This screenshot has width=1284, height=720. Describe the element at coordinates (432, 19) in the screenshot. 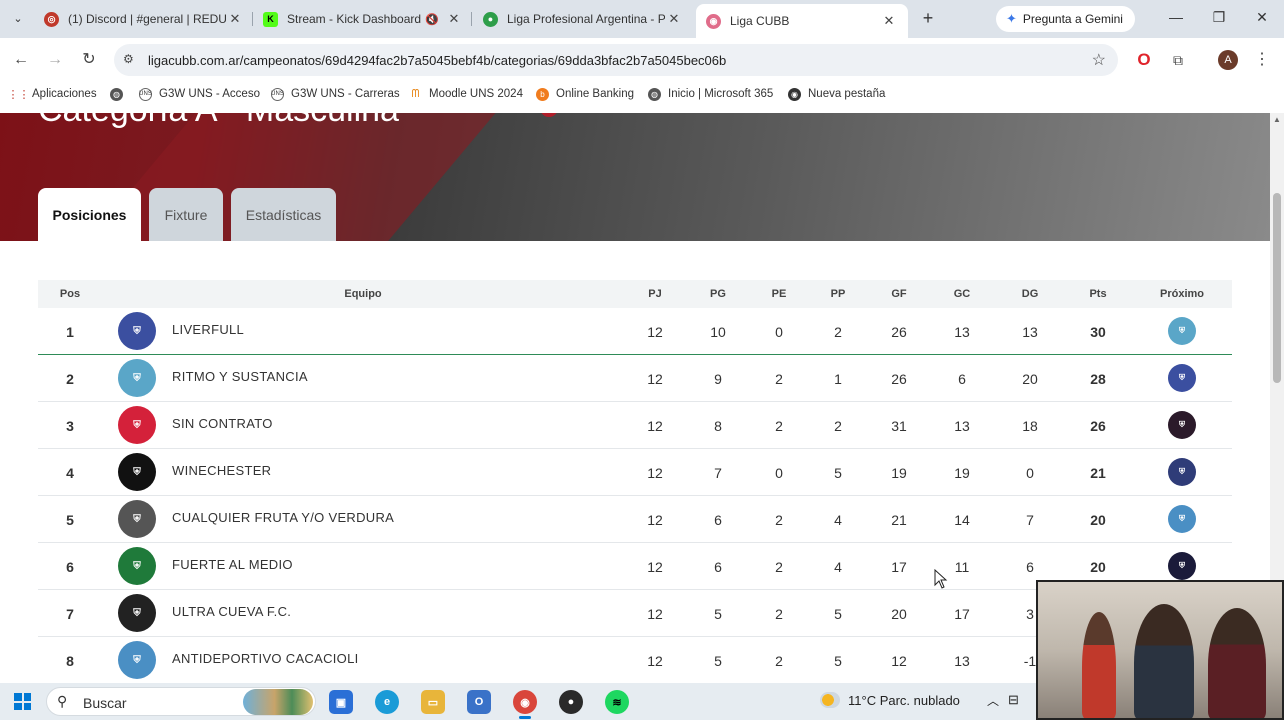

I see `muted-speaker-icon: 🔇` at that location.